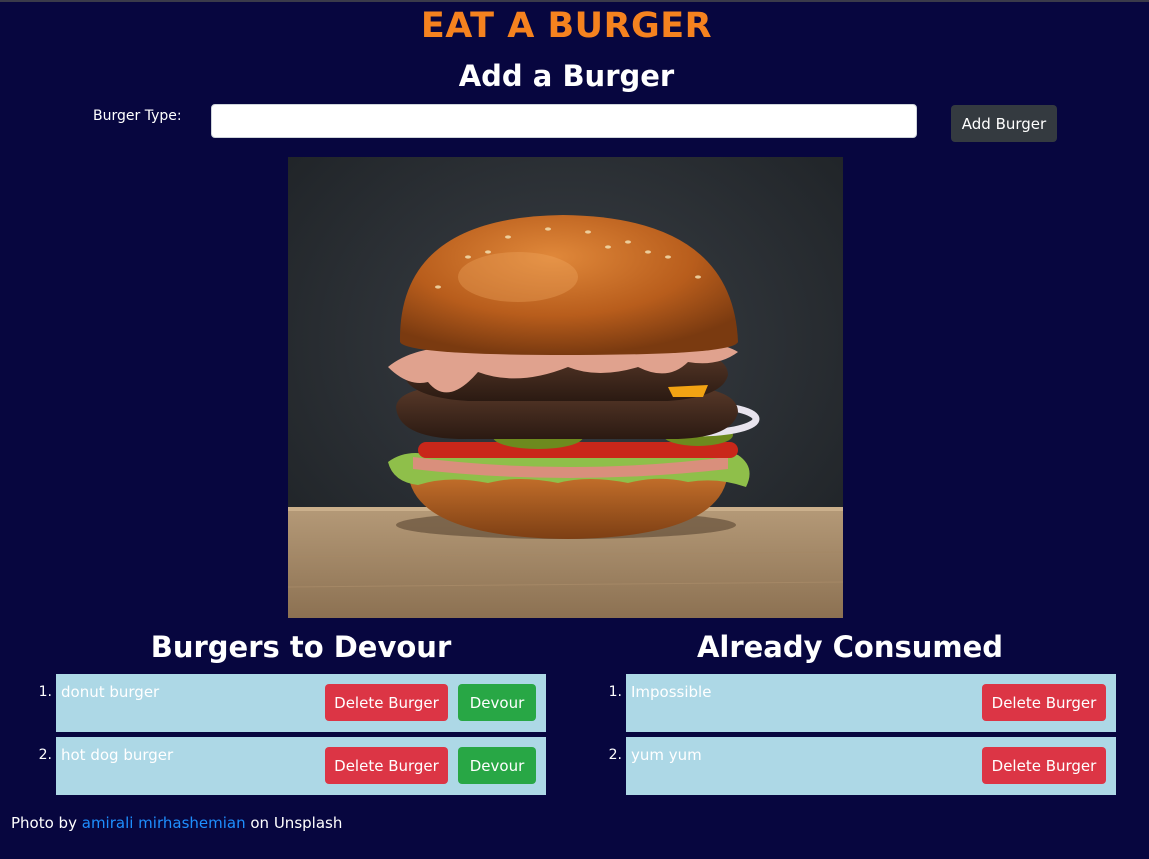 The image size is (1149, 859). What do you see at coordinates (1004, 123) in the screenshot?
I see `add-burger-button: Add Burger` at bounding box center [1004, 123].